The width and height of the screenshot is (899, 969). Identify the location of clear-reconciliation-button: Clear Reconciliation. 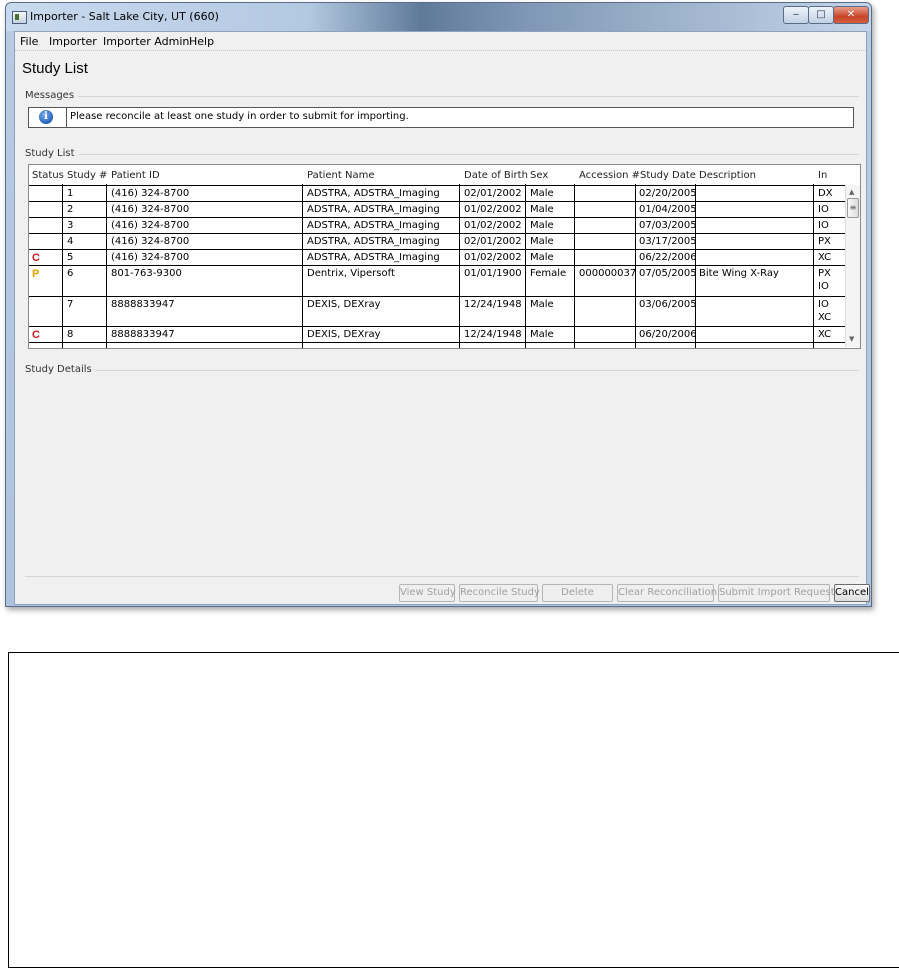
(667, 593).